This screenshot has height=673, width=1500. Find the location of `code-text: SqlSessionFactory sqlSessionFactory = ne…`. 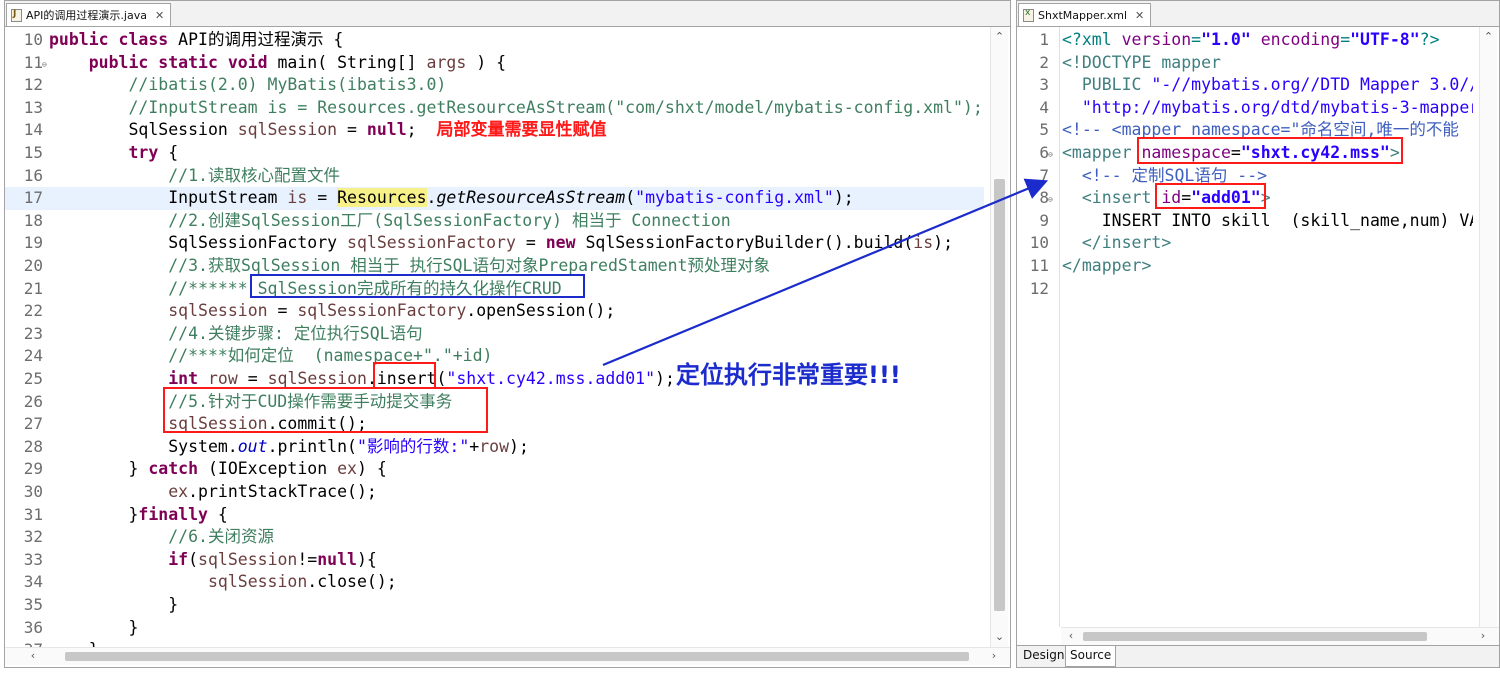

code-text: SqlSessionFactory sqlSessionFactory = ne… is located at coordinates (501, 243).